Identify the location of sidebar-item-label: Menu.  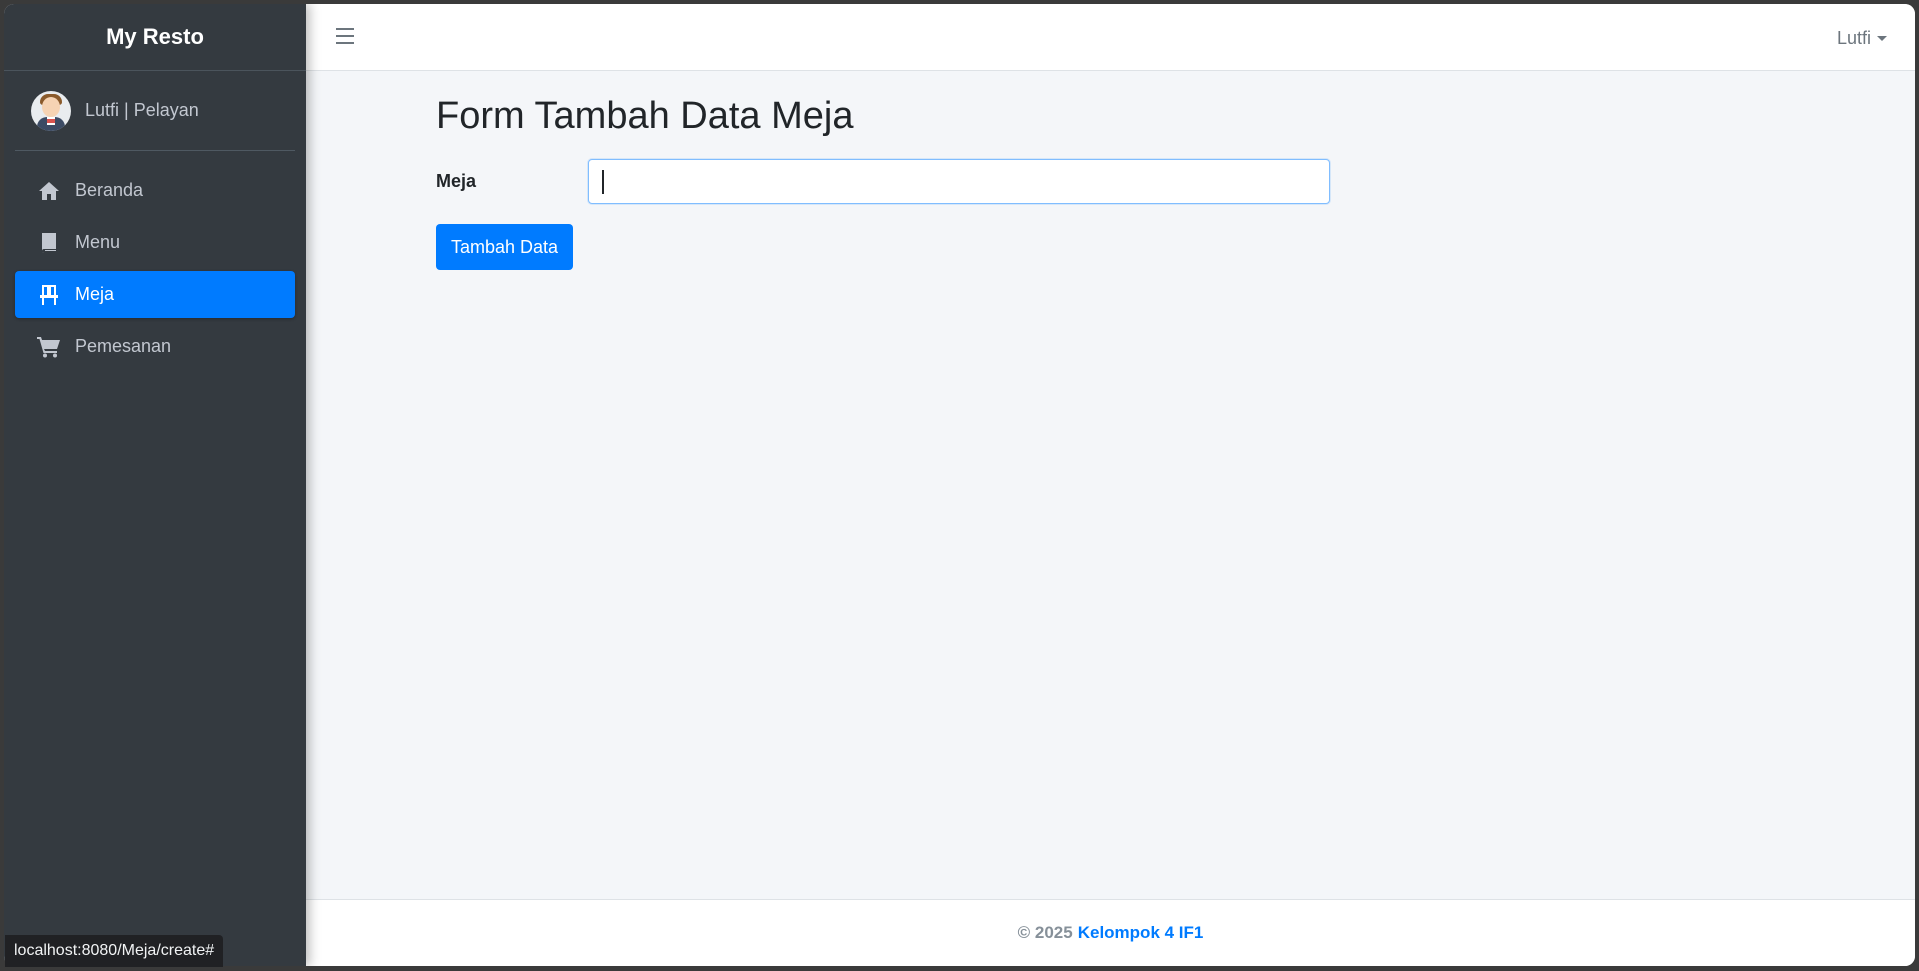
(98, 242).